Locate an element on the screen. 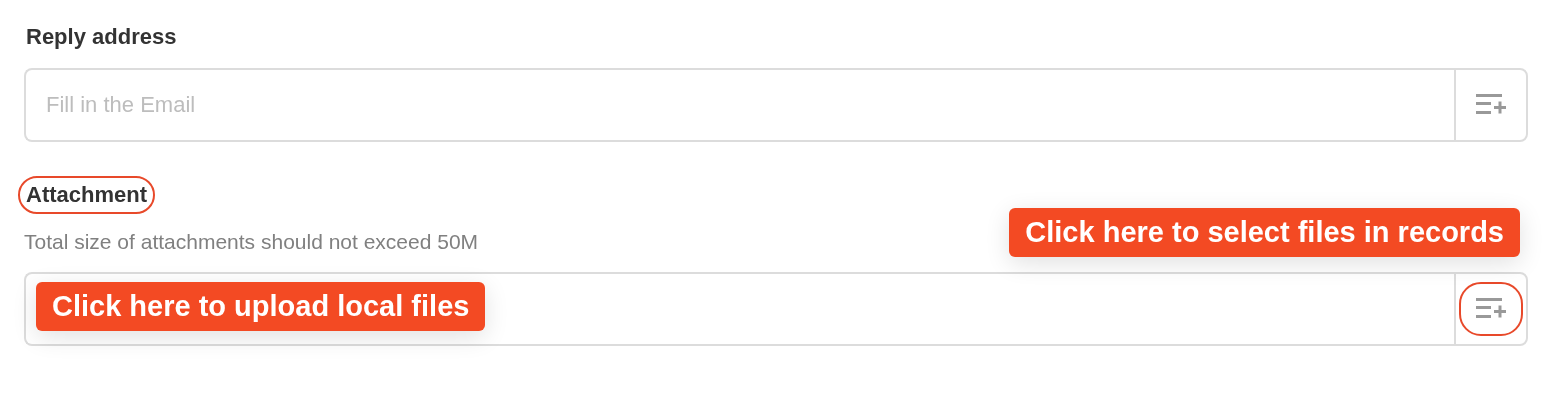 The height and width of the screenshot is (400, 1552). field-label: Attachment is located at coordinates (86, 195).